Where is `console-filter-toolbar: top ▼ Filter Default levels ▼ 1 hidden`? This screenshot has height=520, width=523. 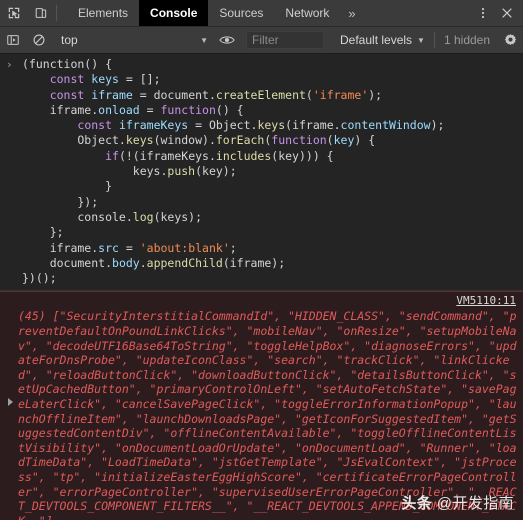 console-filter-toolbar: top ▼ Filter Default levels ▼ 1 hidden is located at coordinates (261, 40).